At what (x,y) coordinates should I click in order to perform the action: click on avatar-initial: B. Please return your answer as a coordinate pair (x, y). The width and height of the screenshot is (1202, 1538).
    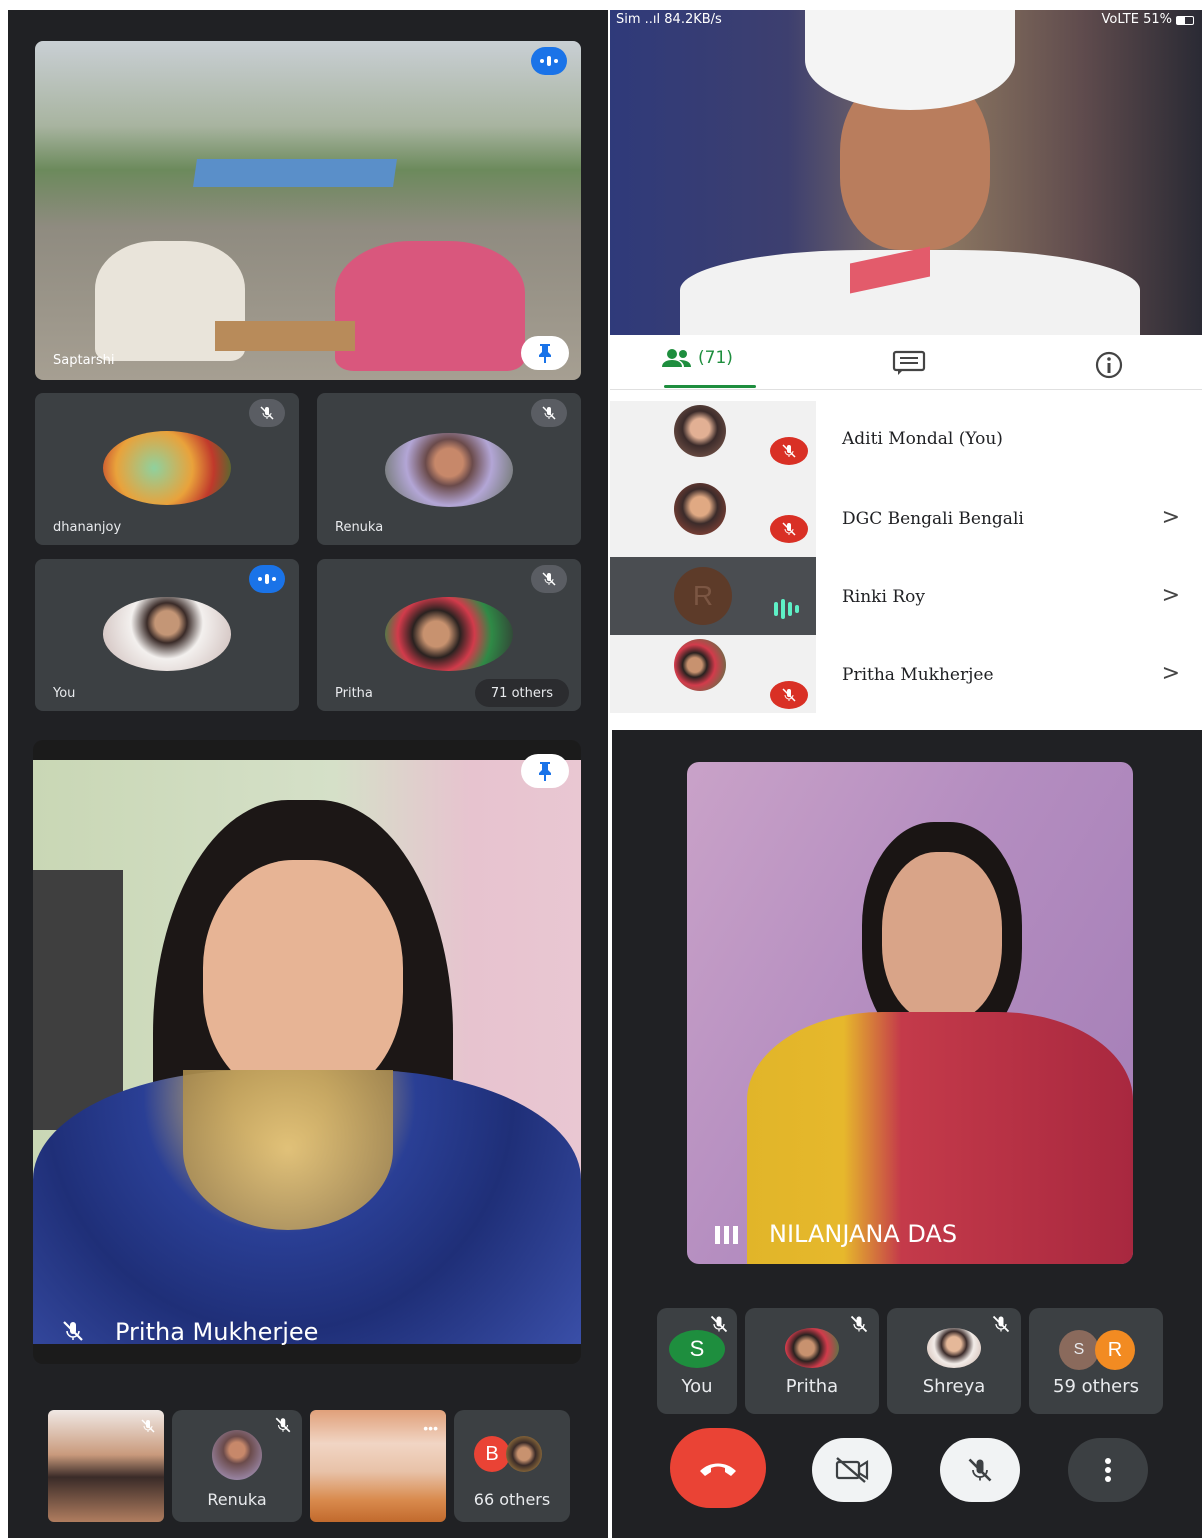
    Looking at the image, I should click on (492, 1453).